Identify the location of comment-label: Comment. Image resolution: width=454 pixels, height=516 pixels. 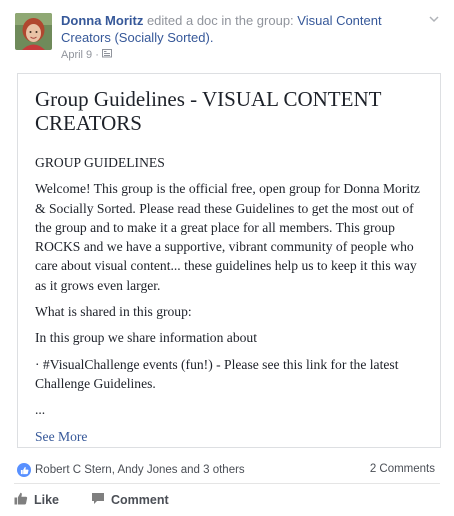
(140, 500).